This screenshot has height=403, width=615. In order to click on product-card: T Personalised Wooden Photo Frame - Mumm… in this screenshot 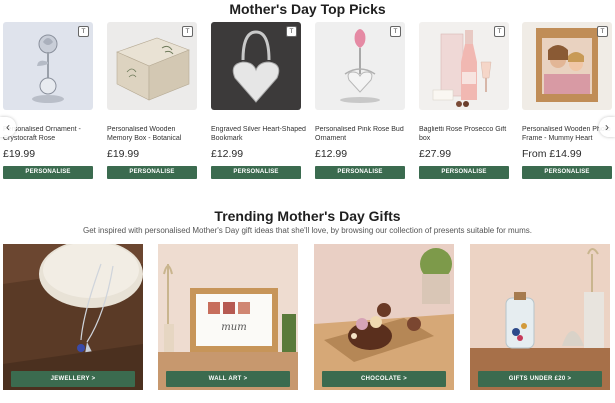, I will do `click(567, 100)`.